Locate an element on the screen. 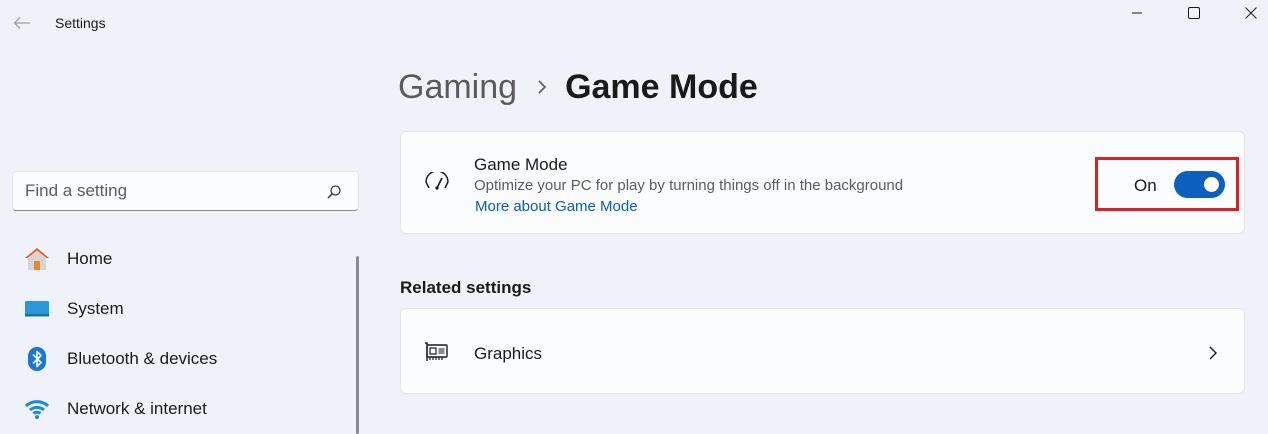 Image resolution: width=1268 pixels, height=434 pixels. maximize-button is located at coordinates (1193, 13).